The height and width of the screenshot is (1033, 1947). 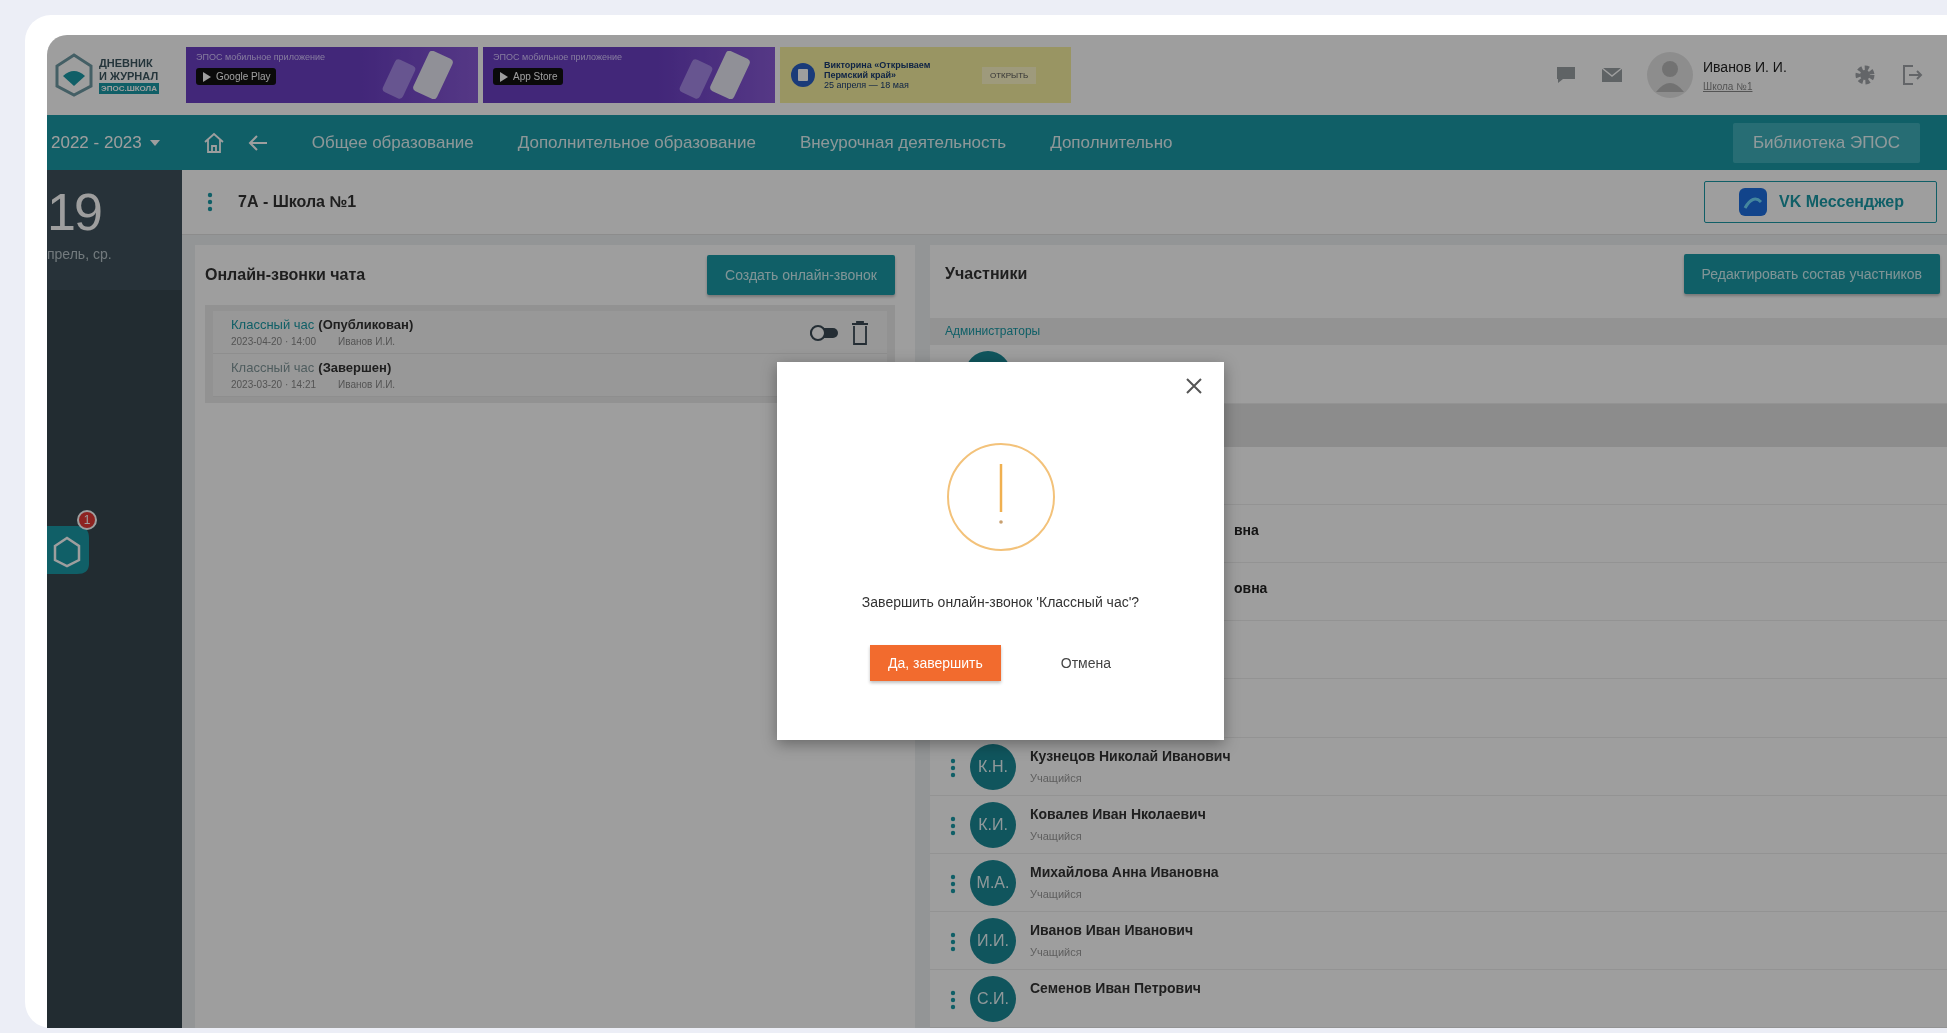 What do you see at coordinates (1111, 929) in the screenshot?
I see `member-name: Иванов Иван Иванович` at bounding box center [1111, 929].